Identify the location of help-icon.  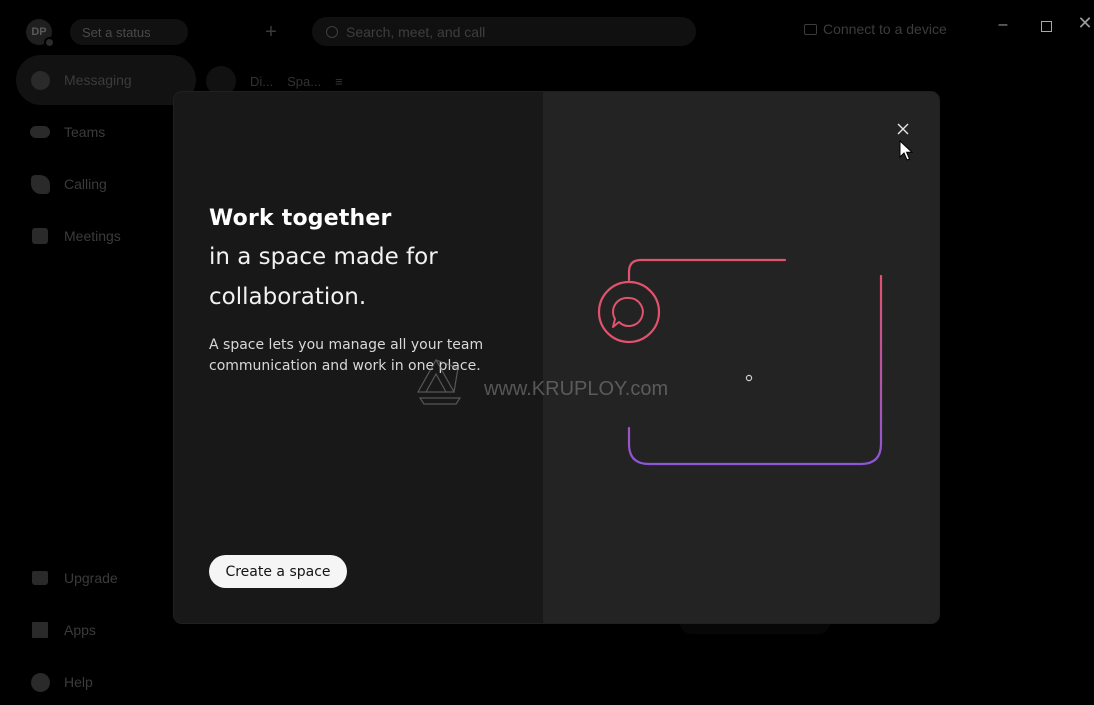
(40, 682).